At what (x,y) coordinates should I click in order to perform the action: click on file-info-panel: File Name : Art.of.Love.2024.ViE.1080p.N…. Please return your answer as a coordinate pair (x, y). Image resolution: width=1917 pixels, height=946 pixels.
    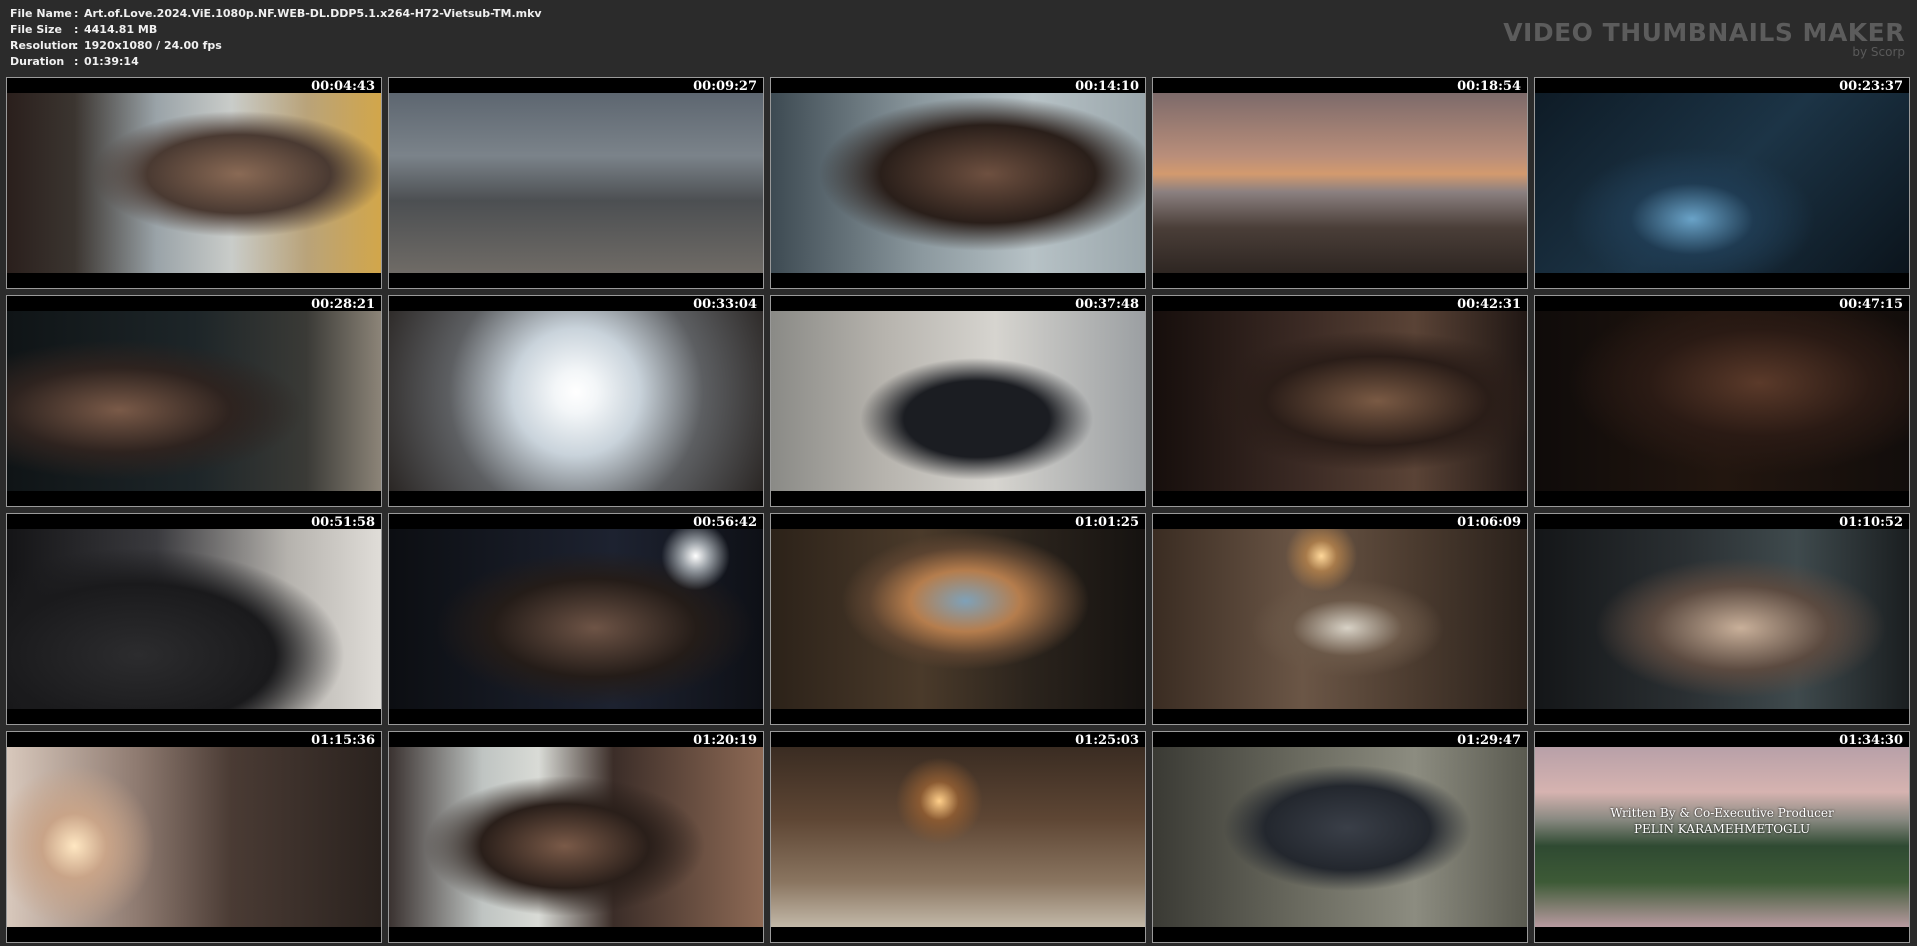
    Looking at the image, I should click on (276, 38).